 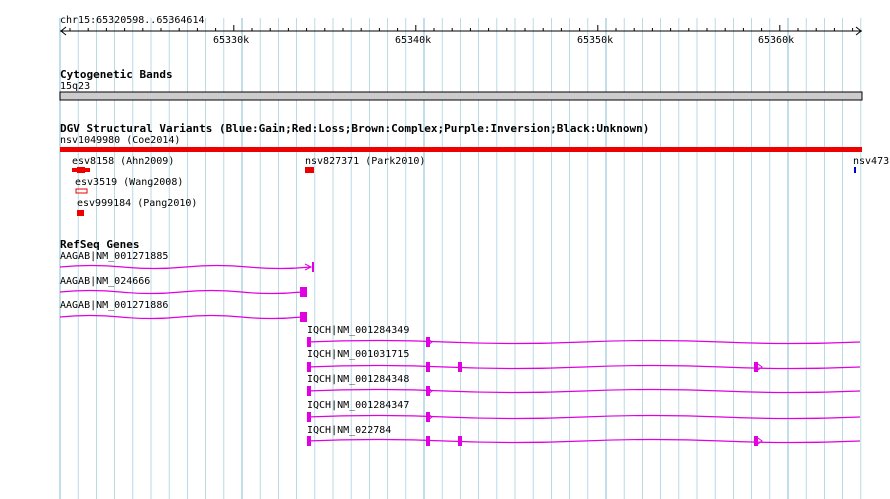 What do you see at coordinates (776, 40) in the screenshot?
I see `ruler-tick-label: 65360k` at bounding box center [776, 40].